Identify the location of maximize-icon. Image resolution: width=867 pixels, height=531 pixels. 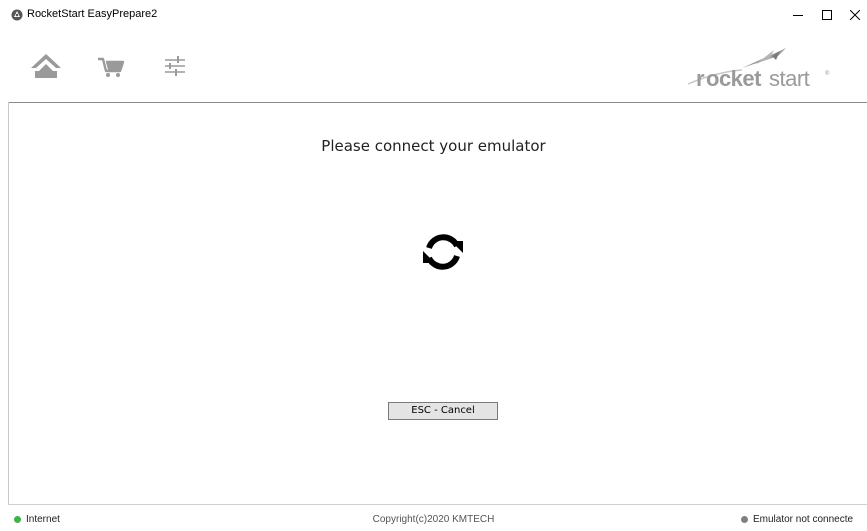
(827, 15).